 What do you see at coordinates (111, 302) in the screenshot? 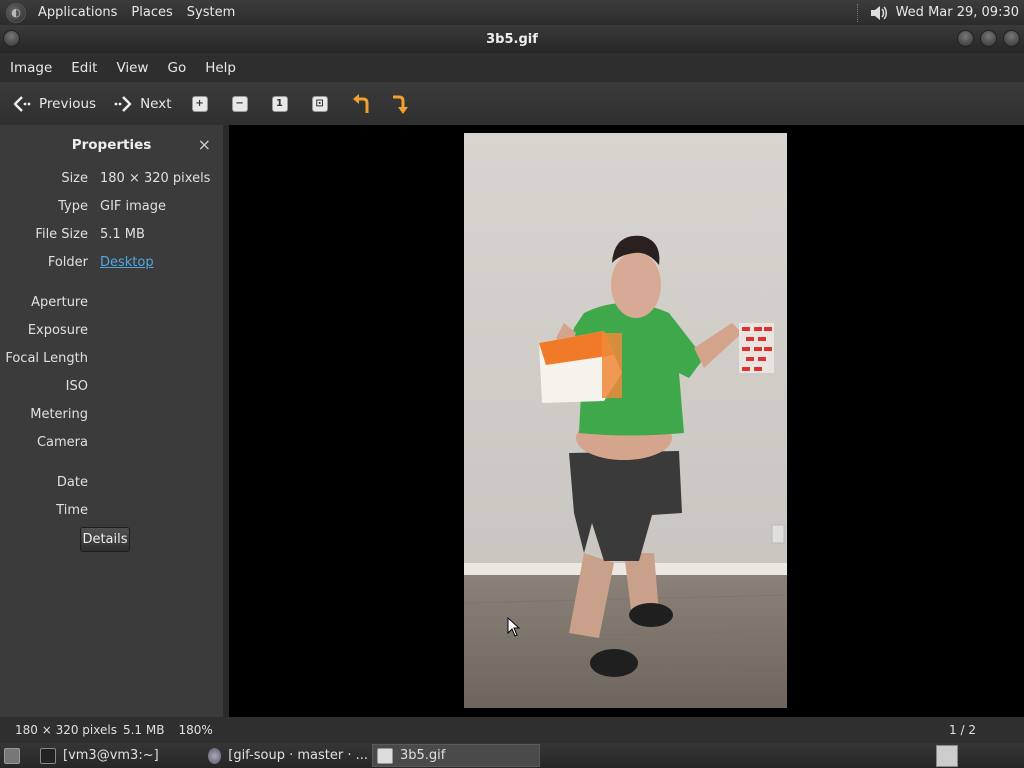
I see `property-row-aperture: Aperture` at bounding box center [111, 302].